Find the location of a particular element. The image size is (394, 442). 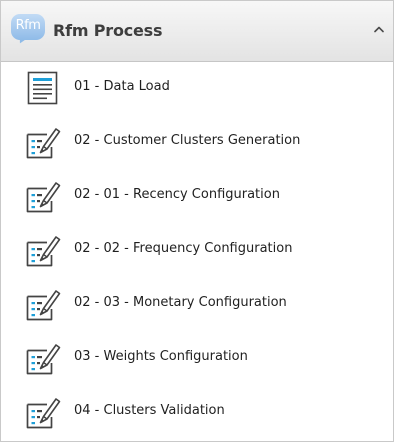

document-lines-icon is located at coordinates (43, 89).